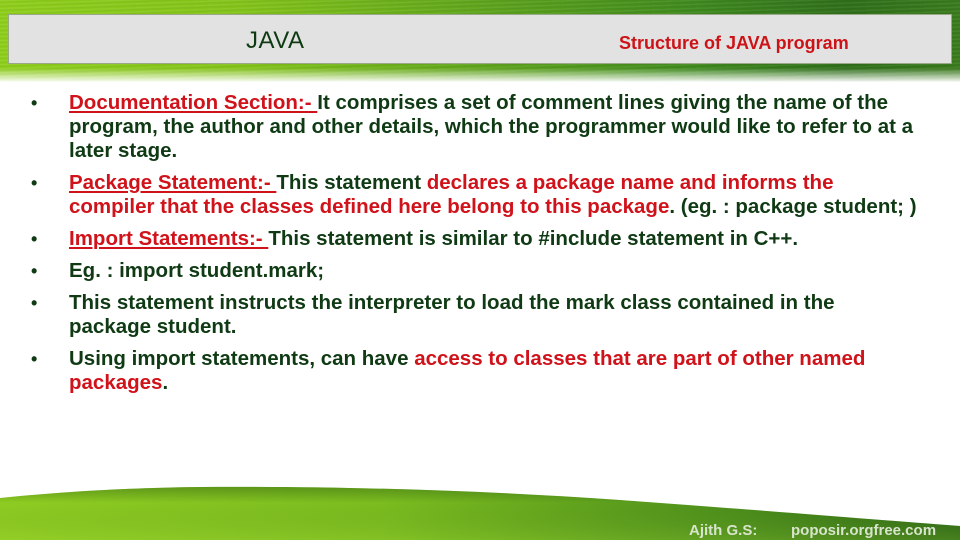 This screenshot has height=540, width=960. What do you see at coordinates (193, 102) in the screenshot?
I see `bullet-heading: Documentation Section:-` at bounding box center [193, 102].